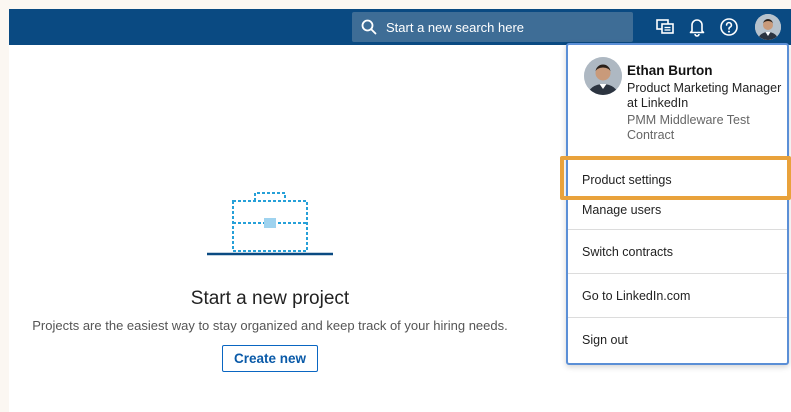 This screenshot has width=791, height=412. What do you see at coordinates (688, 127) in the screenshot?
I see `profile-contract: PMM Middleware Test Contract` at bounding box center [688, 127].